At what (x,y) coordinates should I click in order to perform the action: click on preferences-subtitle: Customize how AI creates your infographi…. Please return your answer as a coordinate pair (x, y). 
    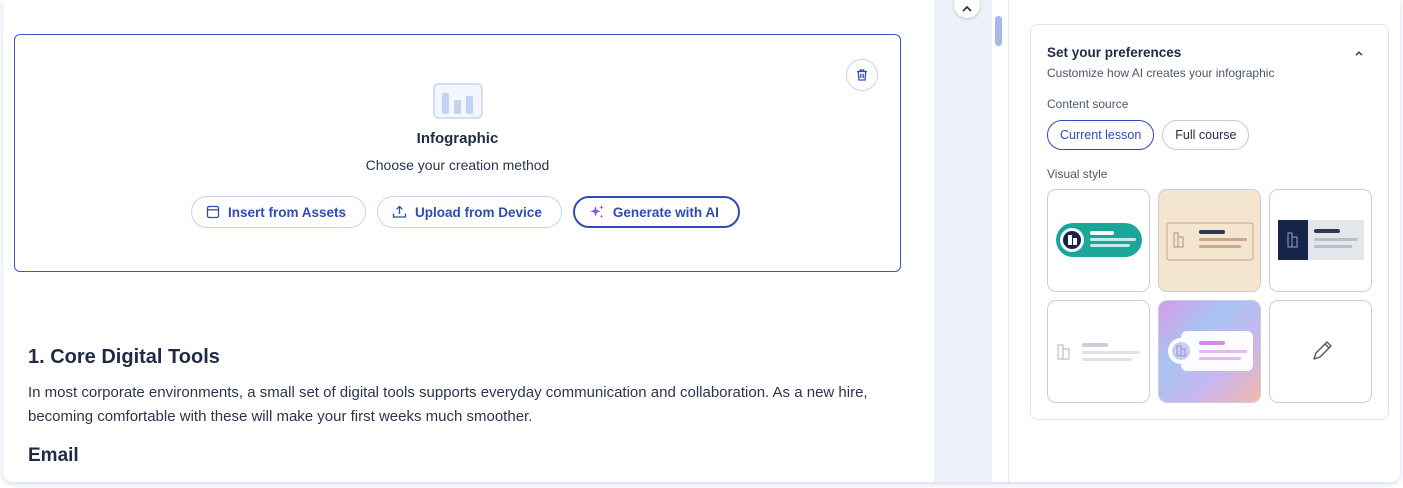
    Looking at the image, I should click on (1161, 73).